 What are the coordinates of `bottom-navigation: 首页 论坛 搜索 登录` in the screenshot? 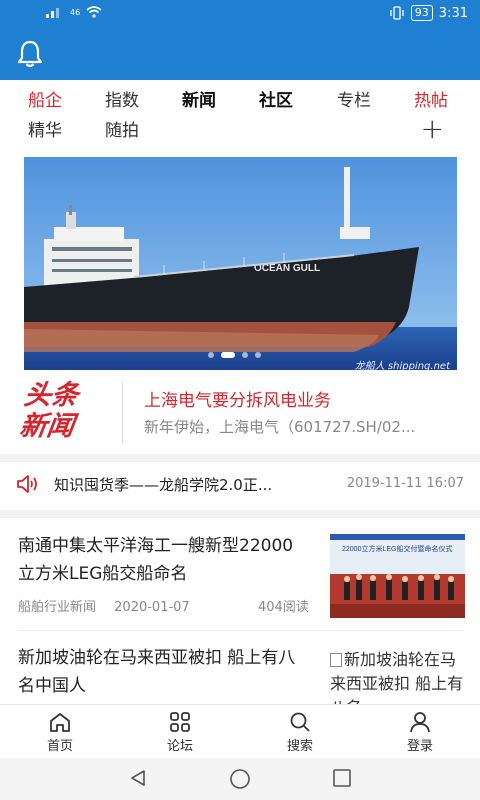 It's located at (240, 731).